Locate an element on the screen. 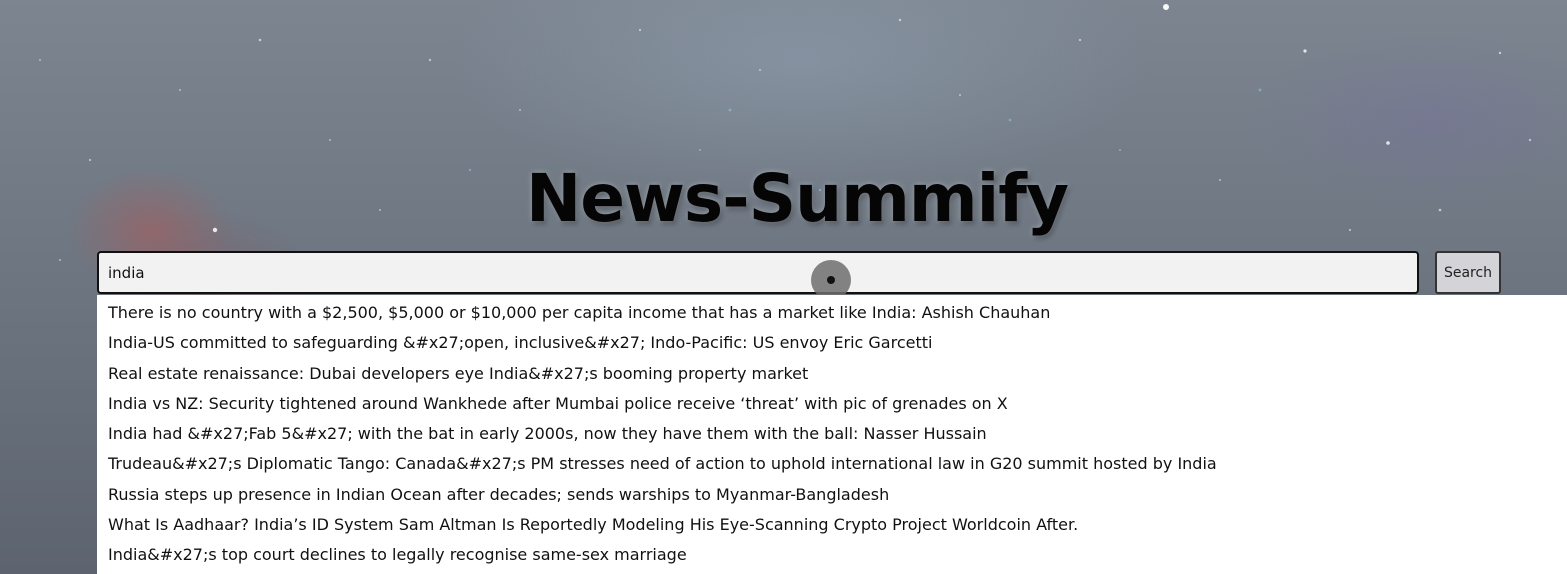 This screenshot has width=1567, height=574. app-title: News-Summify is located at coordinates (797, 198).